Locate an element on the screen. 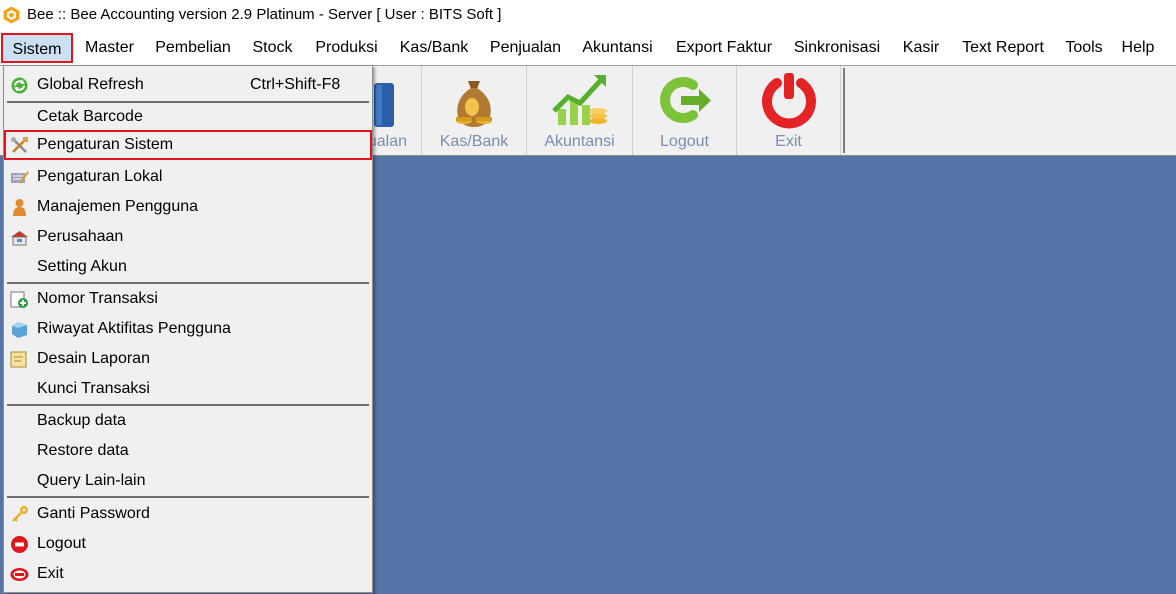 The width and height of the screenshot is (1176, 594). menu-item-setting-akun: Setting Akun is located at coordinates (188, 267).